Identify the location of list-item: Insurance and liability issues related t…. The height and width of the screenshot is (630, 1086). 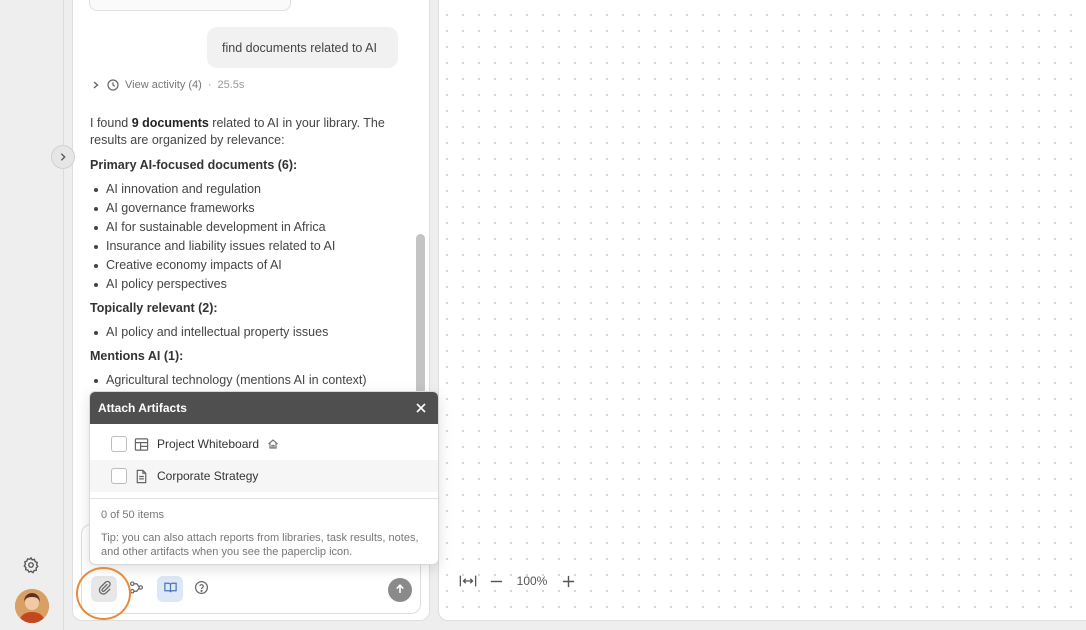
(245, 246).